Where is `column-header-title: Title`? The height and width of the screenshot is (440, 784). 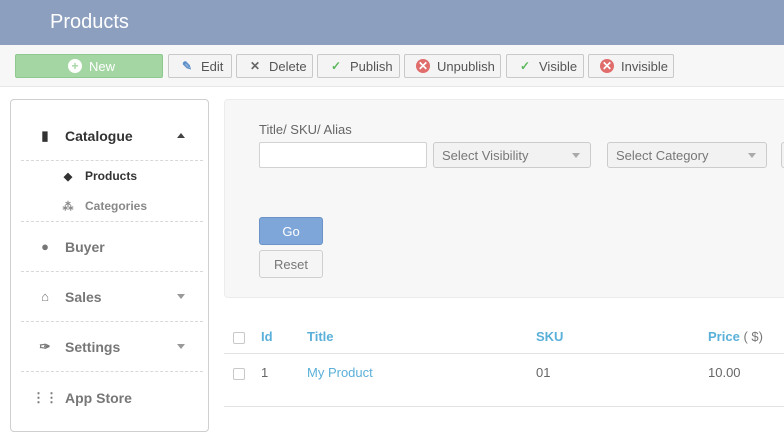
column-header-title: Title is located at coordinates (320, 336).